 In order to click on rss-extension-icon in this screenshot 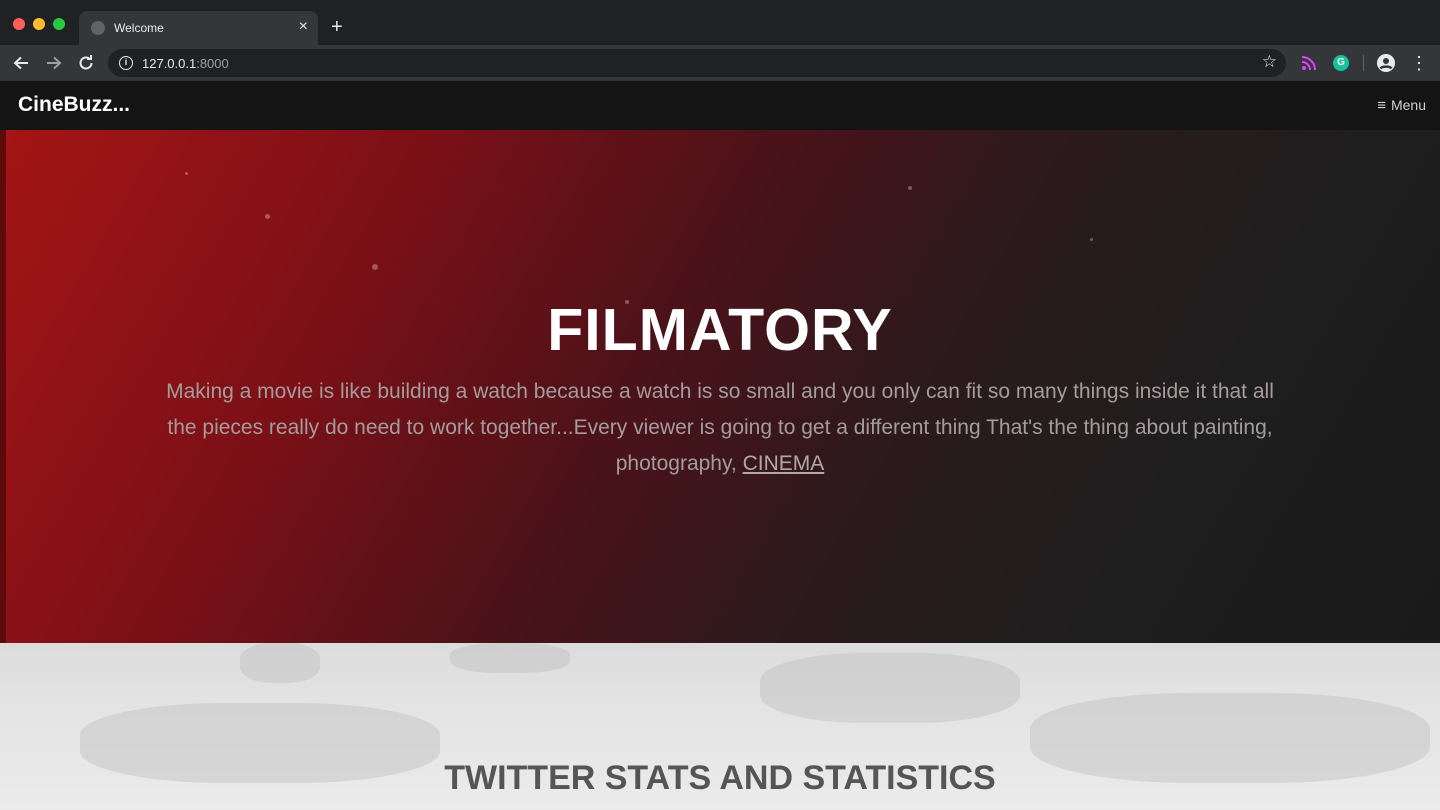, I will do `click(1309, 63)`.